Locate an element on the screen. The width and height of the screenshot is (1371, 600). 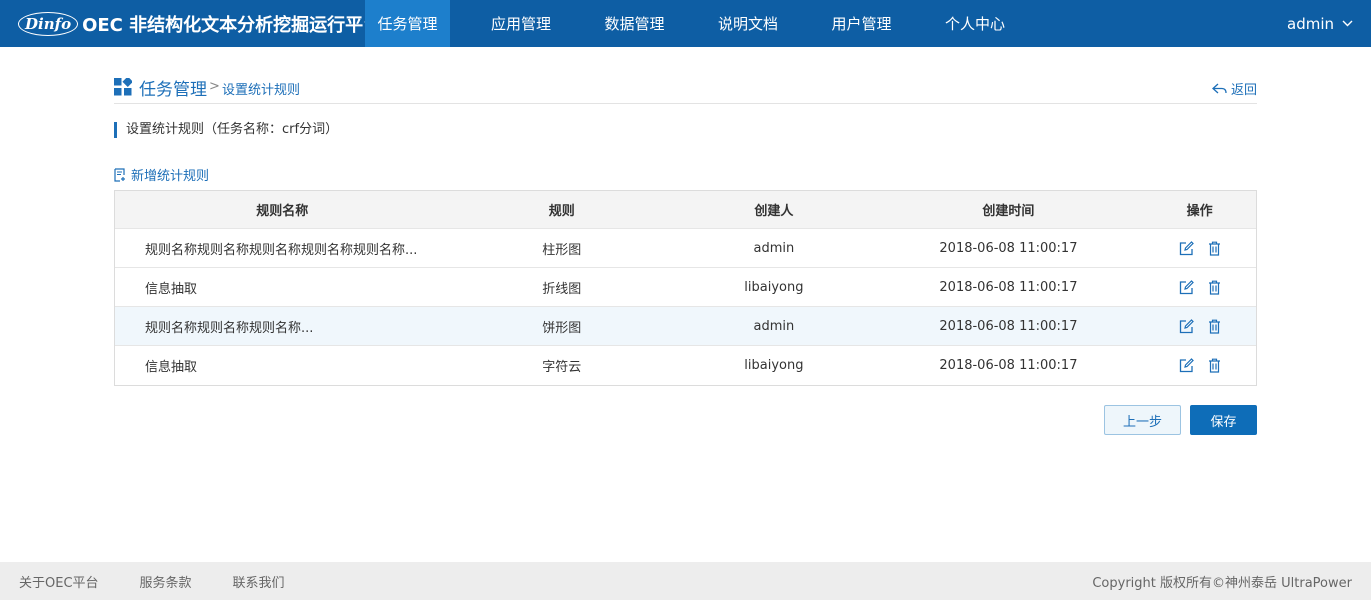
section-title: 设置统计规则（任务名称：crf分词） is located at coordinates (226, 130).